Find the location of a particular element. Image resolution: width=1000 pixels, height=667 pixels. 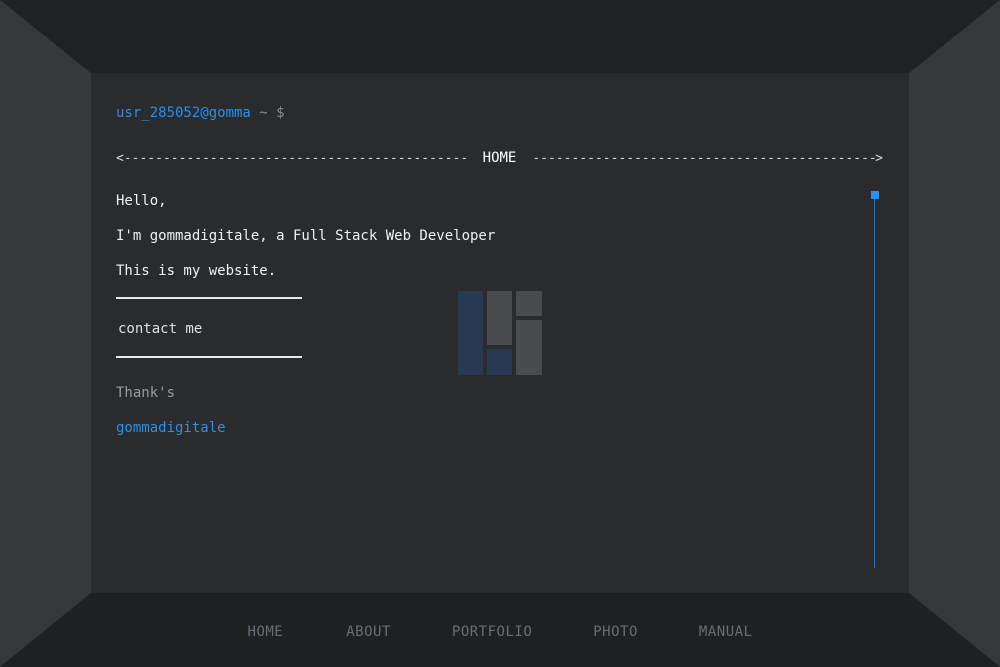

divider-top is located at coordinates (209, 298).